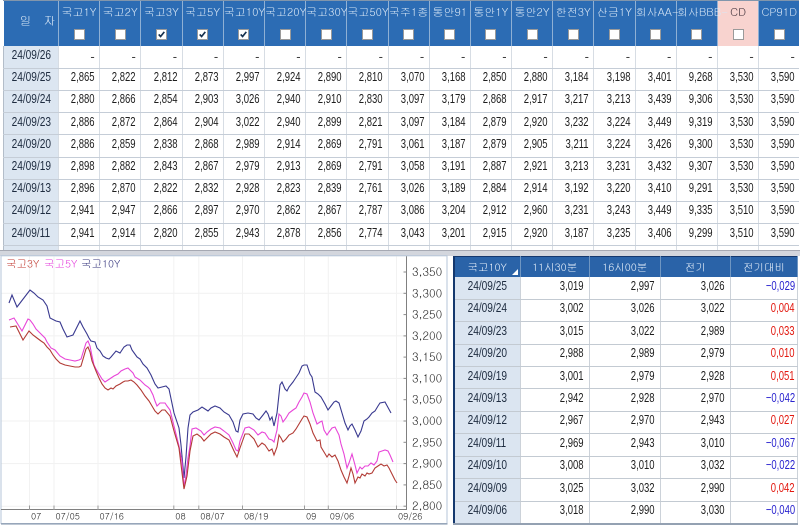 This screenshot has height=525, width=800. What do you see at coordinates (427, 272) in the screenshot?
I see `svg-text: 3,350` at bounding box center [427, 272].